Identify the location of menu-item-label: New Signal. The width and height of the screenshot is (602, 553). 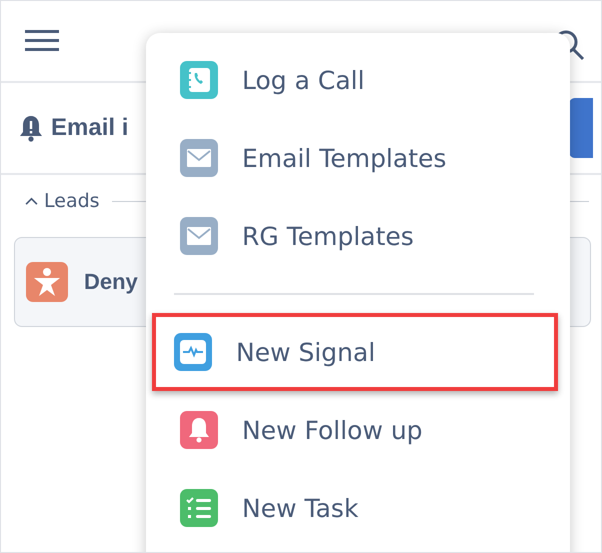
(306, 352).